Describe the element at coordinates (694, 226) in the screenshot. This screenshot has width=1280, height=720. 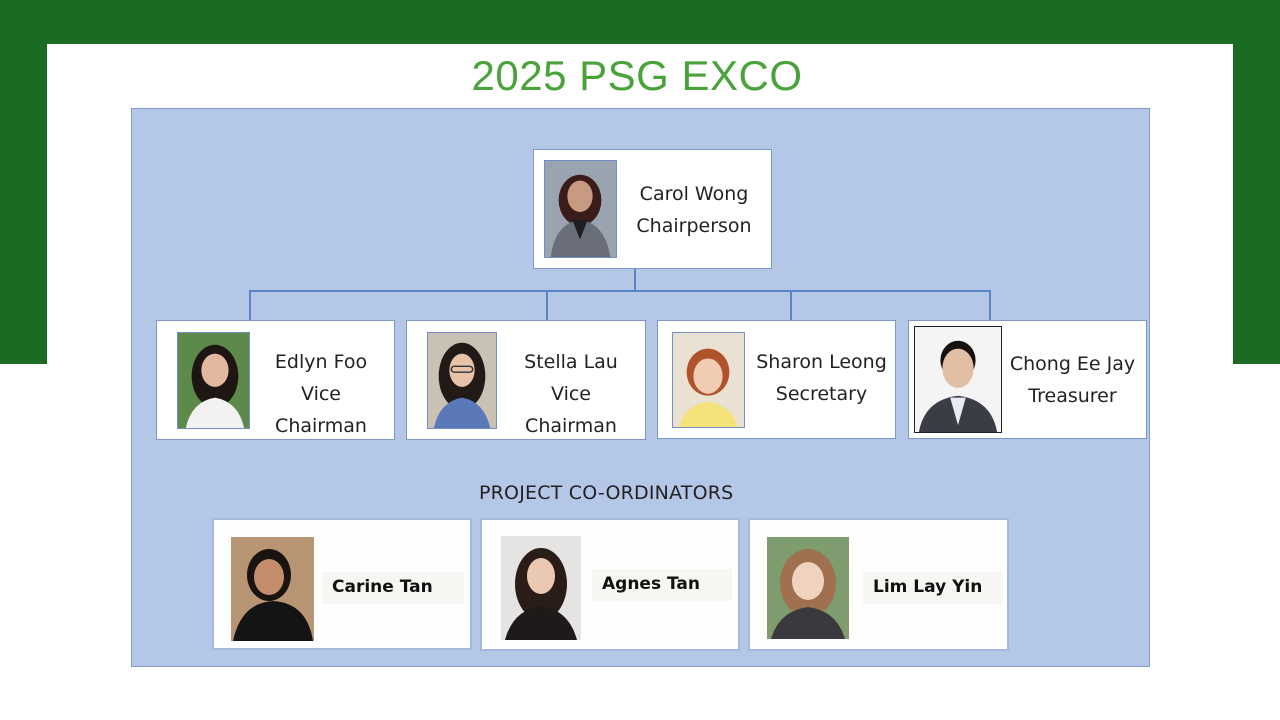
I see `chair-role: Chairperson` at that location.